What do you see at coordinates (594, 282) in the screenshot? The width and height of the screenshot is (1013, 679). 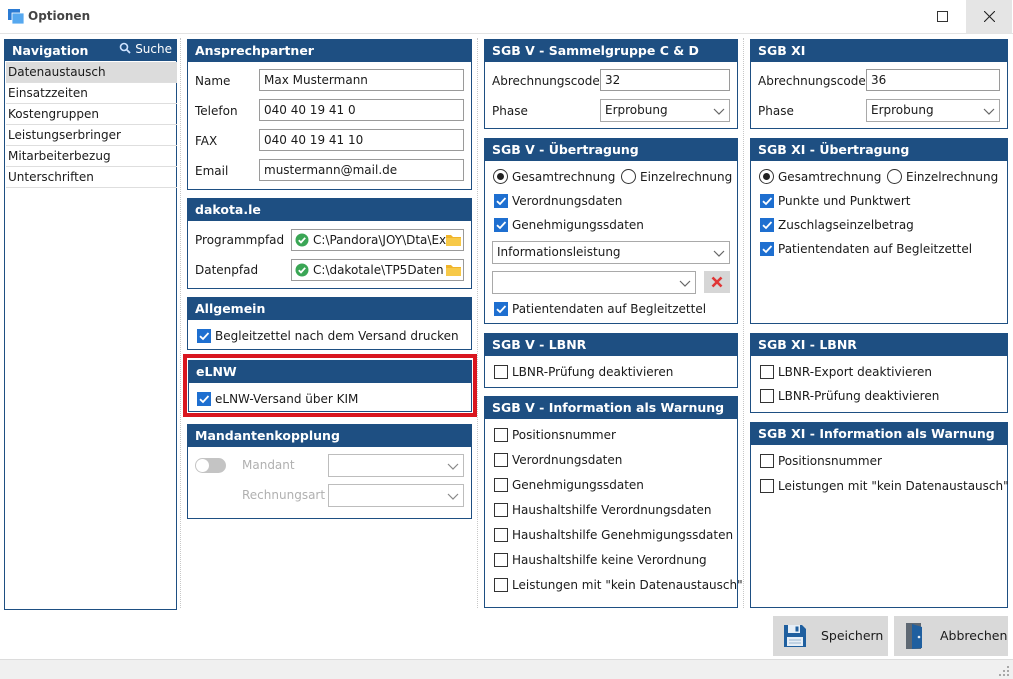 I see `sgbv-extra-select` at bounding box center [594, 282].